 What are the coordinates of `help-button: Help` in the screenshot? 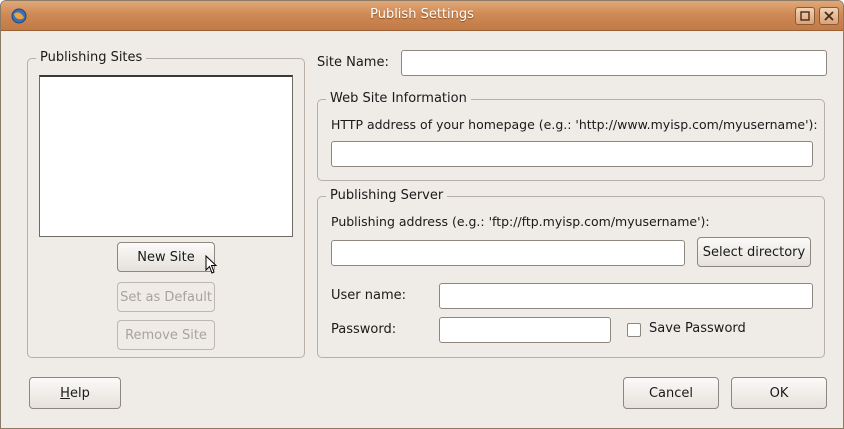 It's located at (75, 393).